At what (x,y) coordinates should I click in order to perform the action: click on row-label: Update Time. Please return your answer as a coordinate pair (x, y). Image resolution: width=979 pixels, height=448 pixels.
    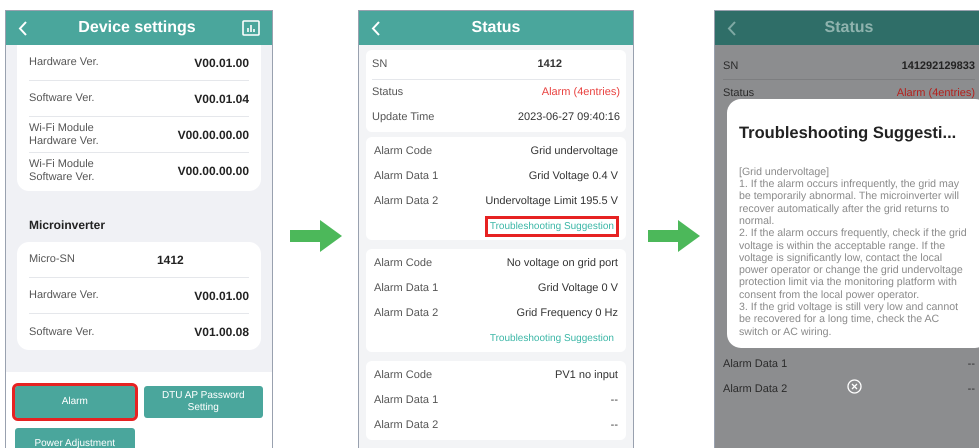
    Looking at the image, I should click on (404, 118).